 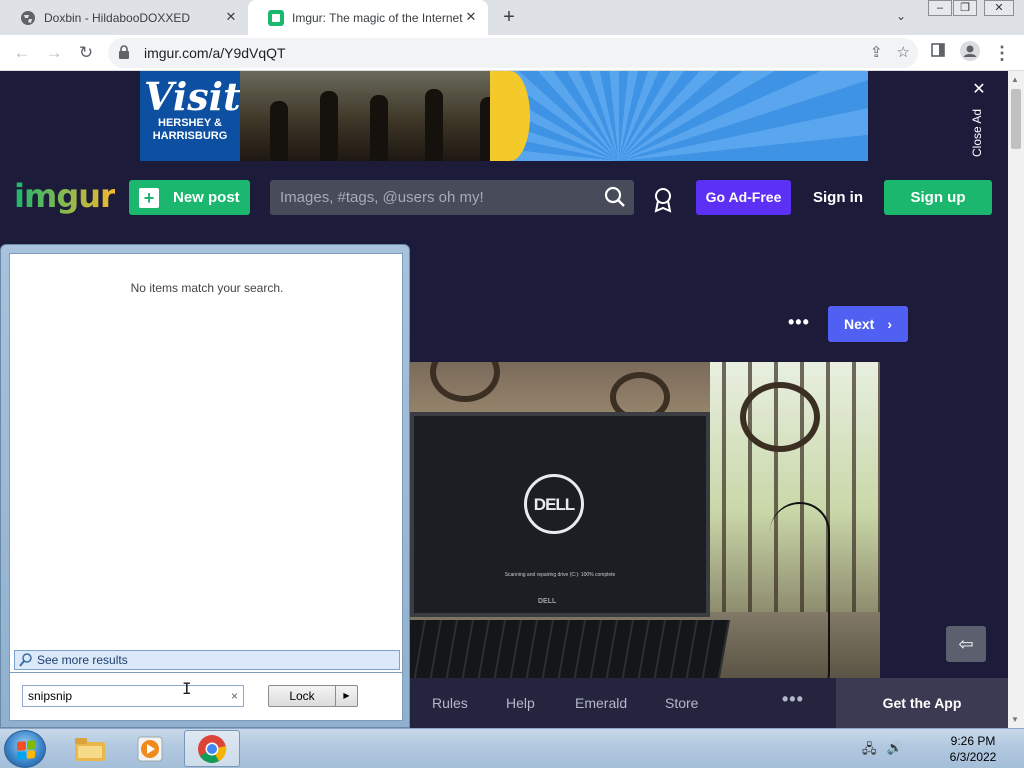 What do you see at coordinates (187, 688) in the screenshot?
I see `text-cursor-icon: I` at bounding box center [187, 688].